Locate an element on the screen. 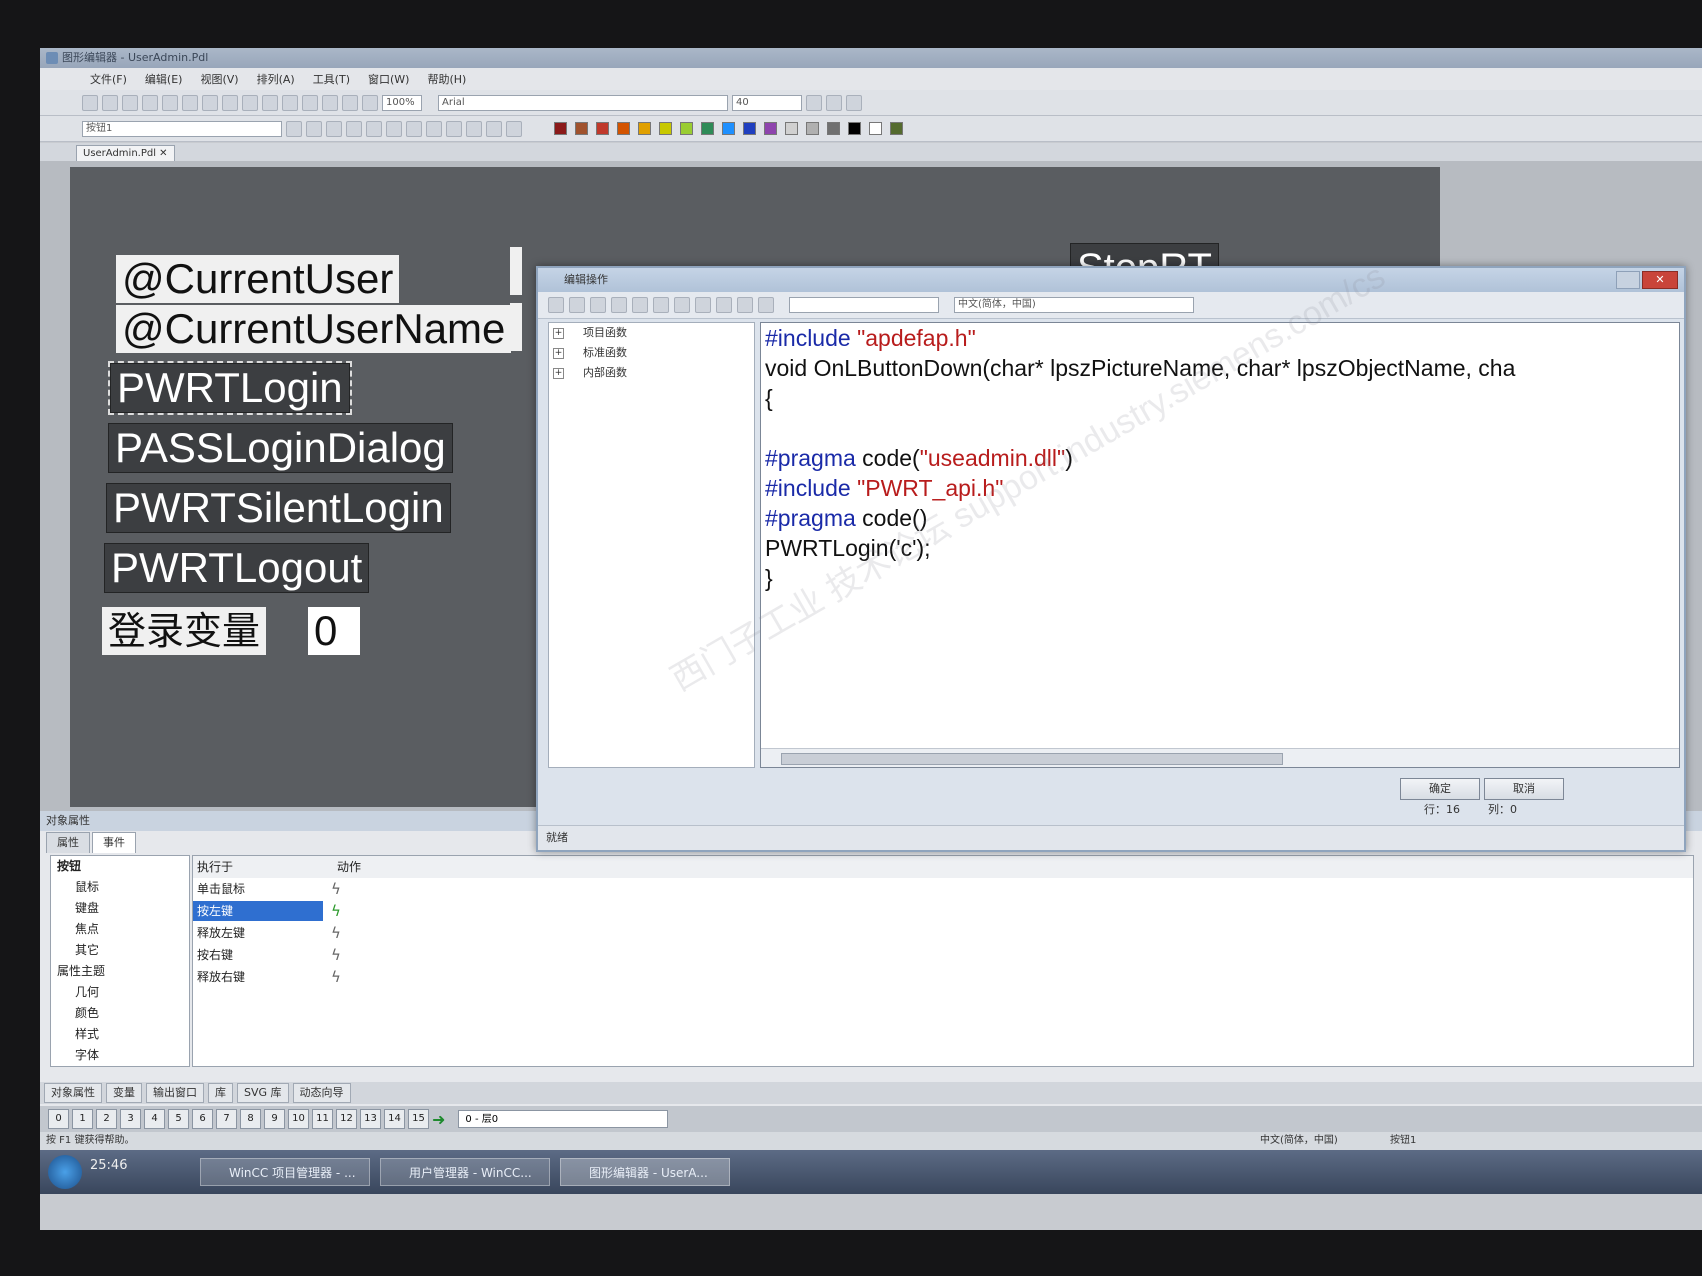 Image resolution: width=1702 pixels, height=1276 pixels. fill-color-icon is located at coordinates (834, 102).